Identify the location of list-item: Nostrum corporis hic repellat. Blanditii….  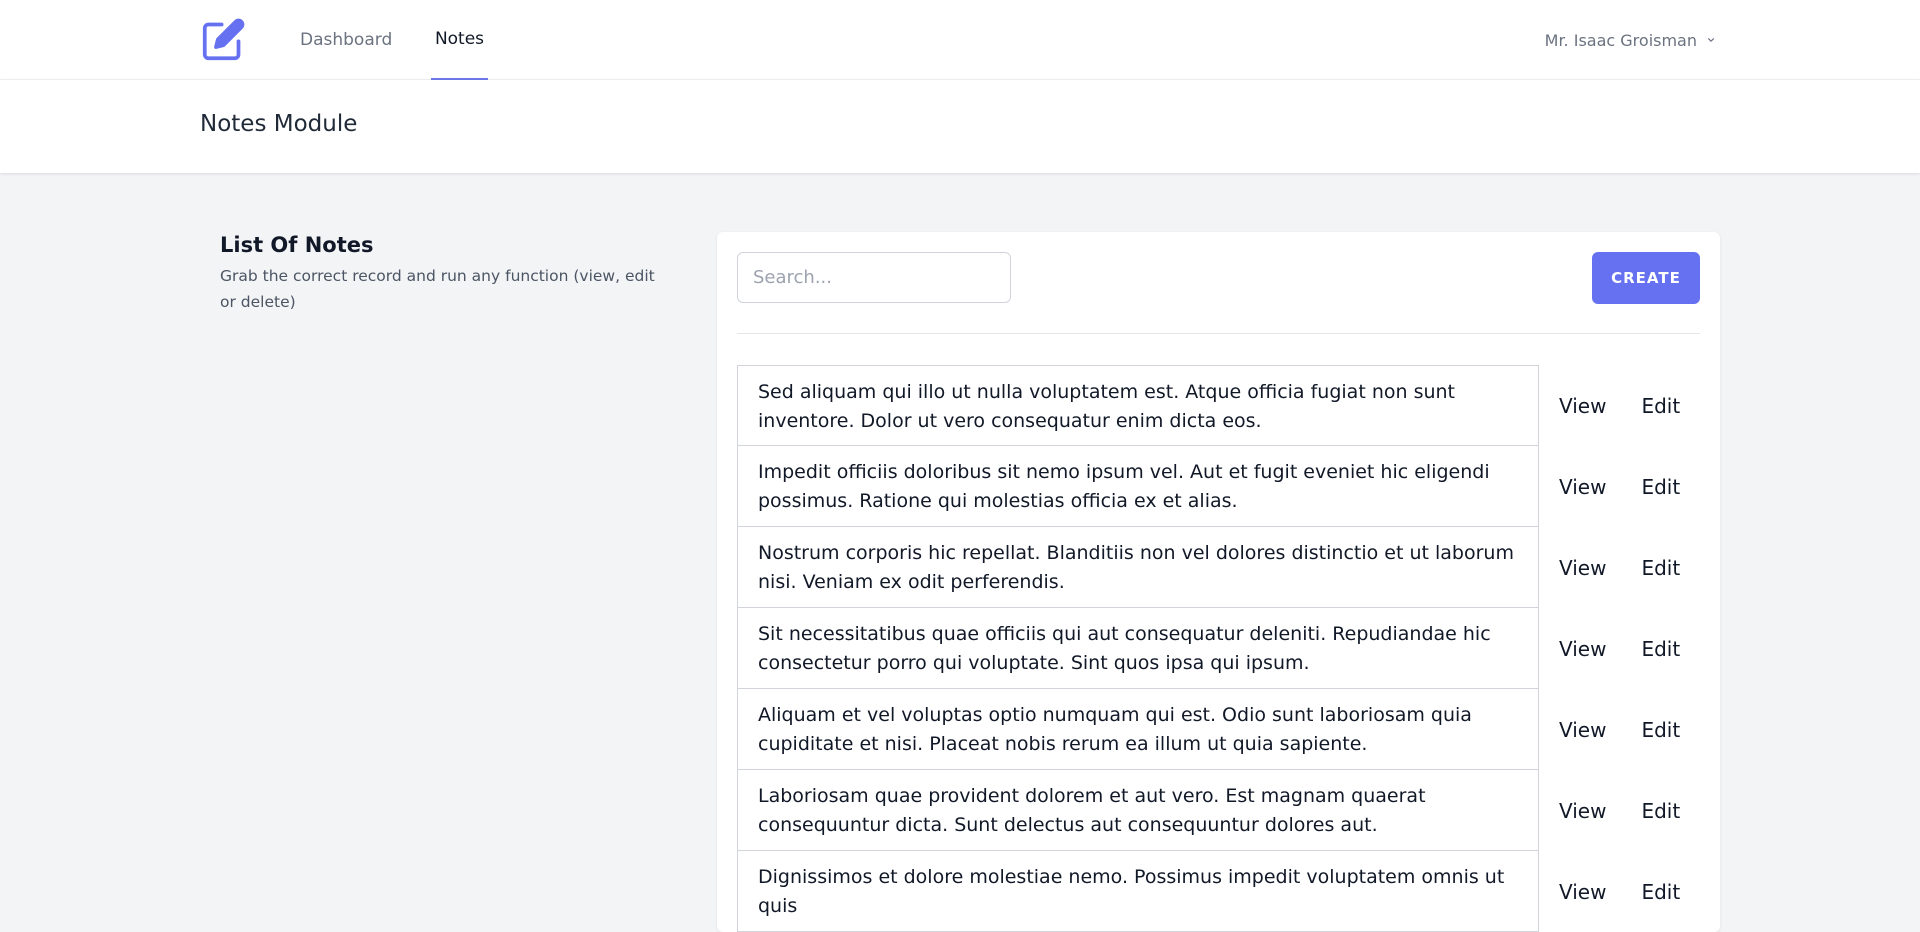
(1218, 567).